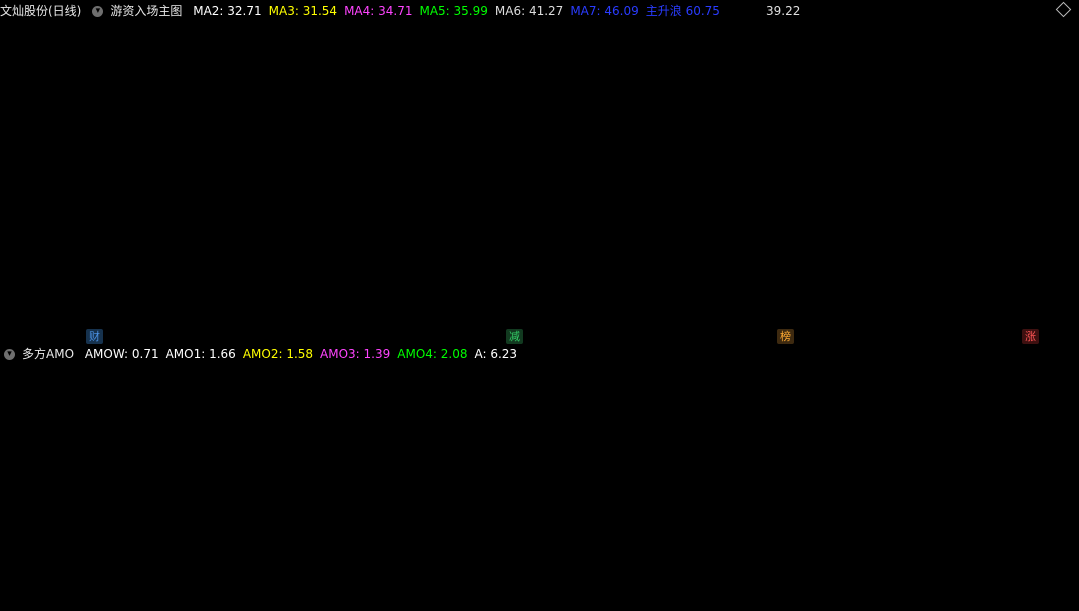 This screenshot has height=611, width=1079. I want to click on event-badge-0: 财, so click(94, 336).